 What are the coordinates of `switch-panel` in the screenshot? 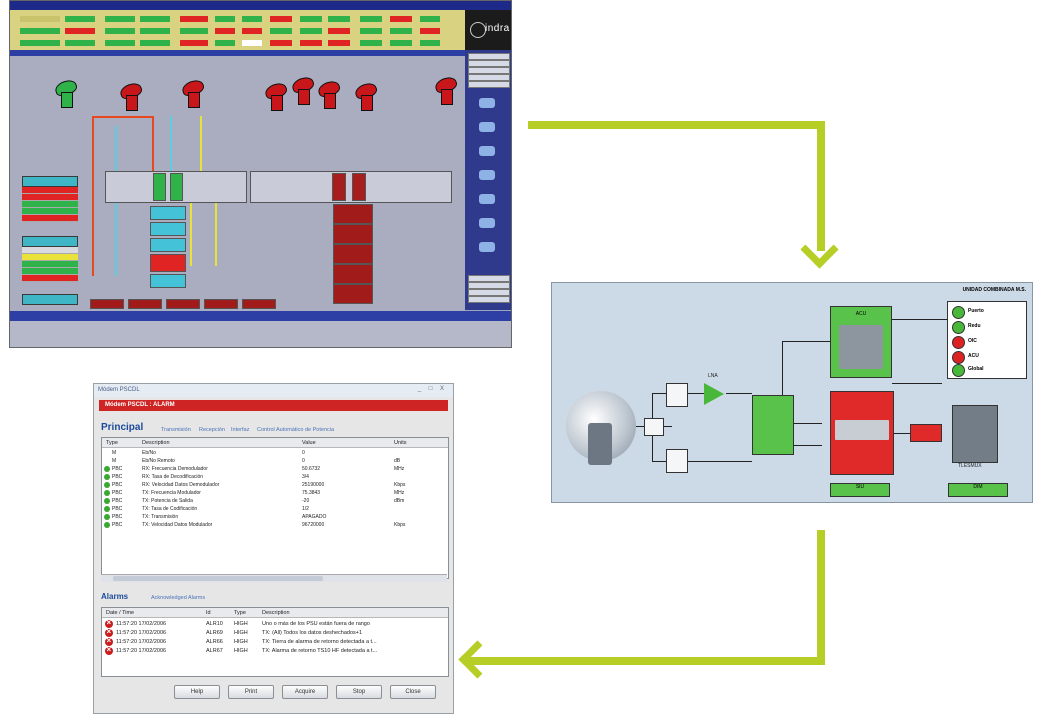 It's located at (351, 187).